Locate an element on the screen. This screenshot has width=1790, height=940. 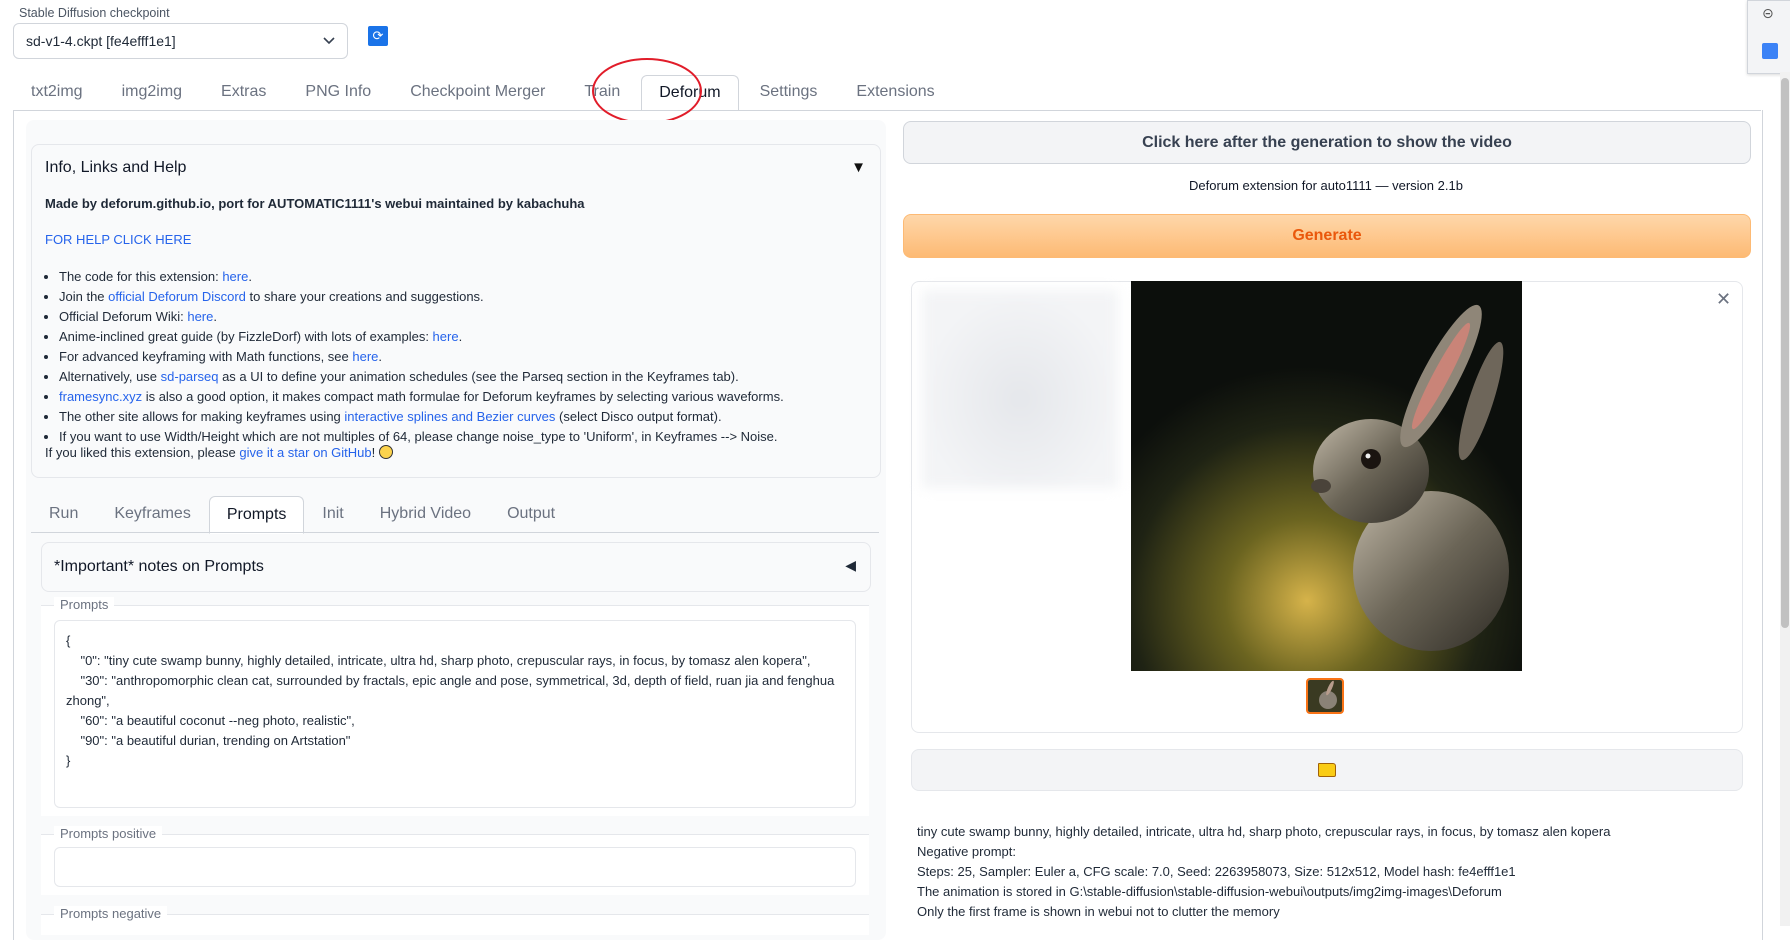
smiley-icon is located at coordinates (386, 452).